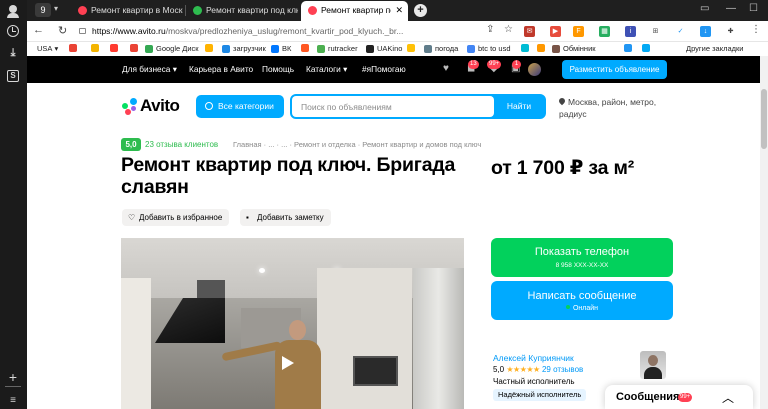 The height and width of the screenshot is (409, 768). I want to click on profile-icon, so click(13, 11).